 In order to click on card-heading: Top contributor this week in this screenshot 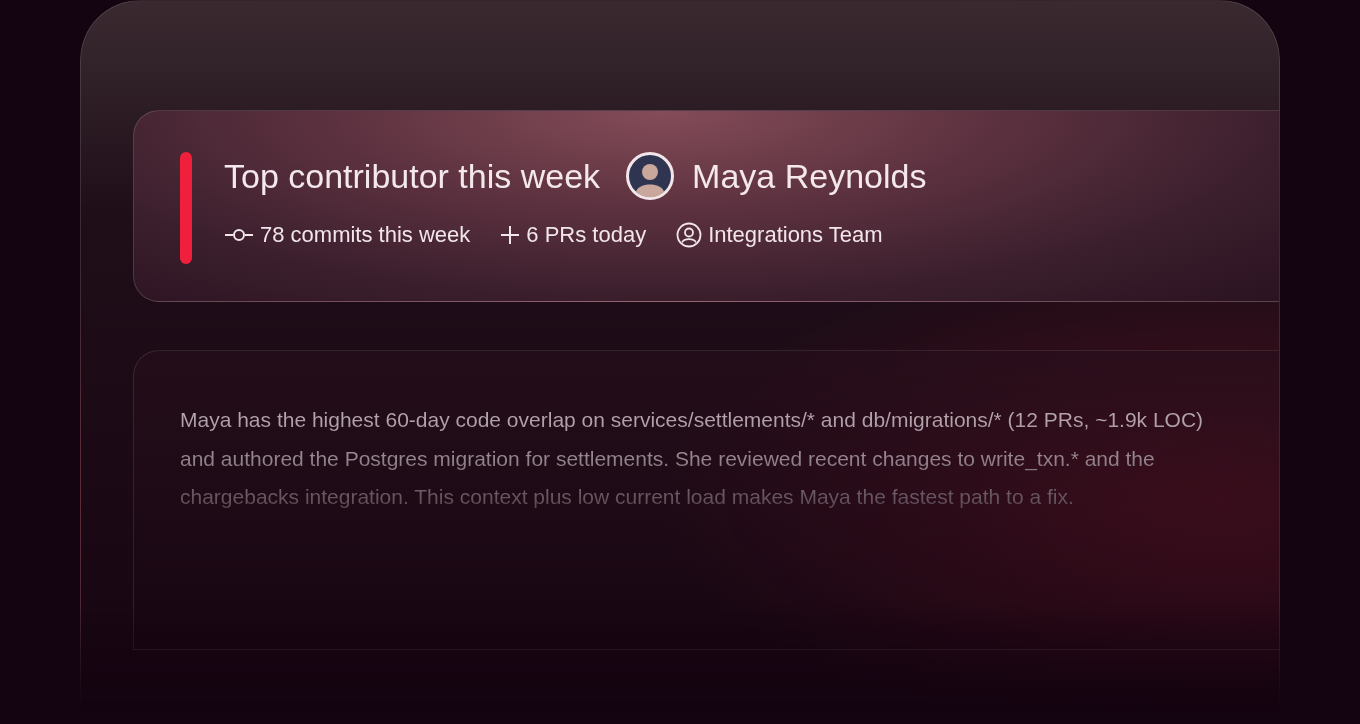, I will do `click(412, 176)`.